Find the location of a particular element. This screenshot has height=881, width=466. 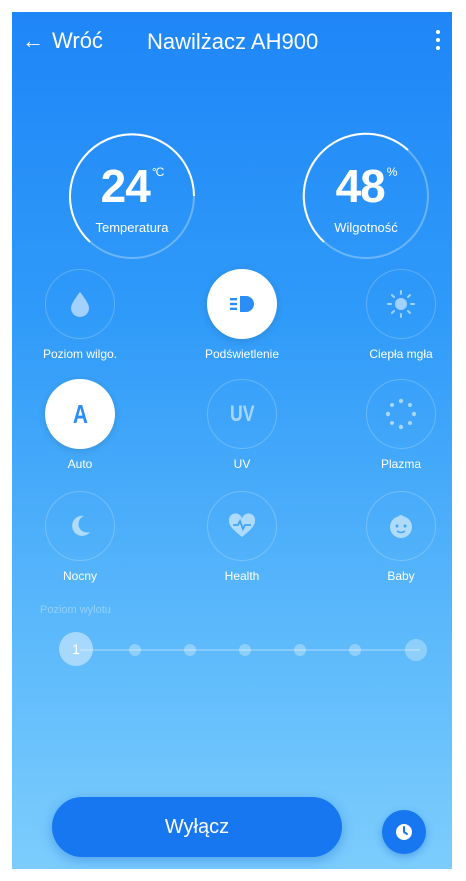

temperature-gauge: 24 °C Temperatura is located at coordinates (132, 196).